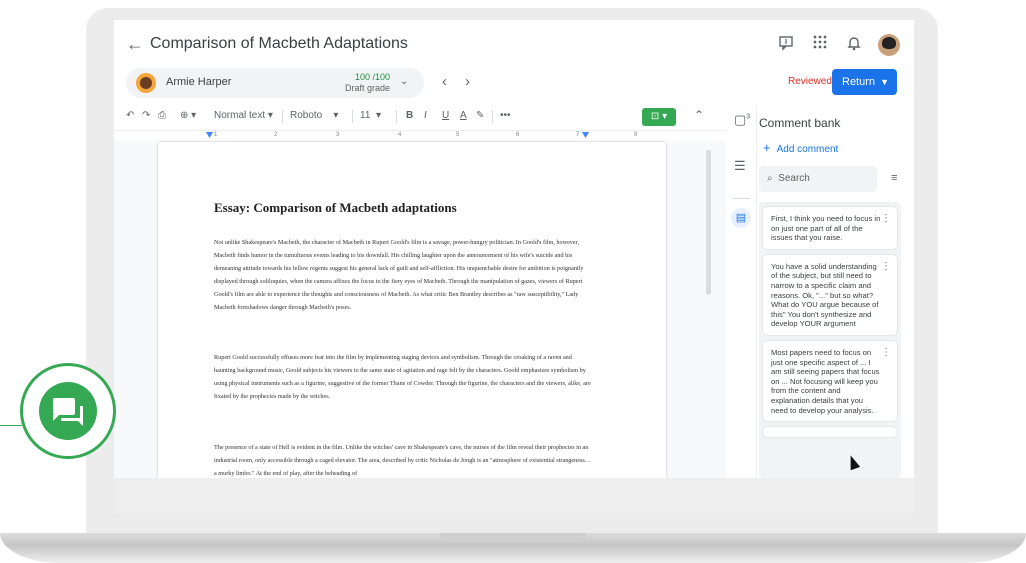 This screenshot has width=1026, height=563. What do you see at coordinates (884, 82) in the screenshot?
I see `chevron-down-icon: ▼` at bounding box center [884, 82].